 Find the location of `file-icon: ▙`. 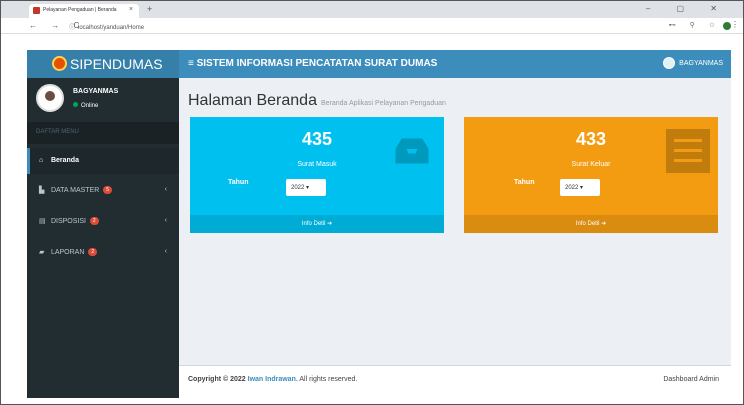

file-icon: ▙ is located at coordinates (42, 190).